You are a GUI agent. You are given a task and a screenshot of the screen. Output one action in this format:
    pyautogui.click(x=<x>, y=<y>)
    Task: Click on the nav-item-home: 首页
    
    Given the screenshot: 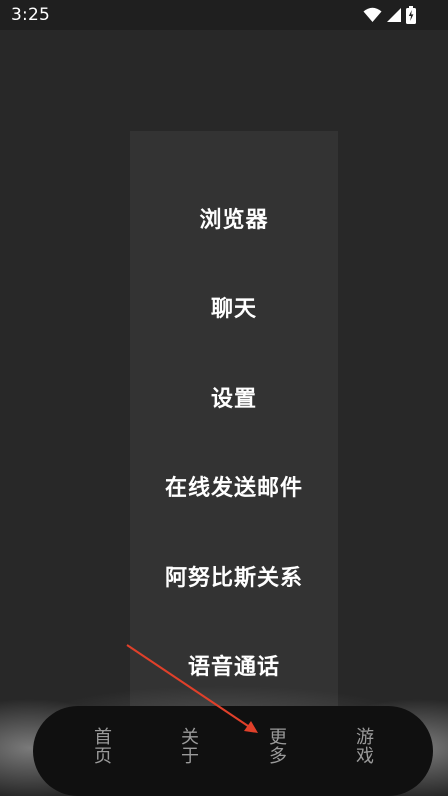 What is the action you would take?
    pyautogui.click(x=103, y=747)
    